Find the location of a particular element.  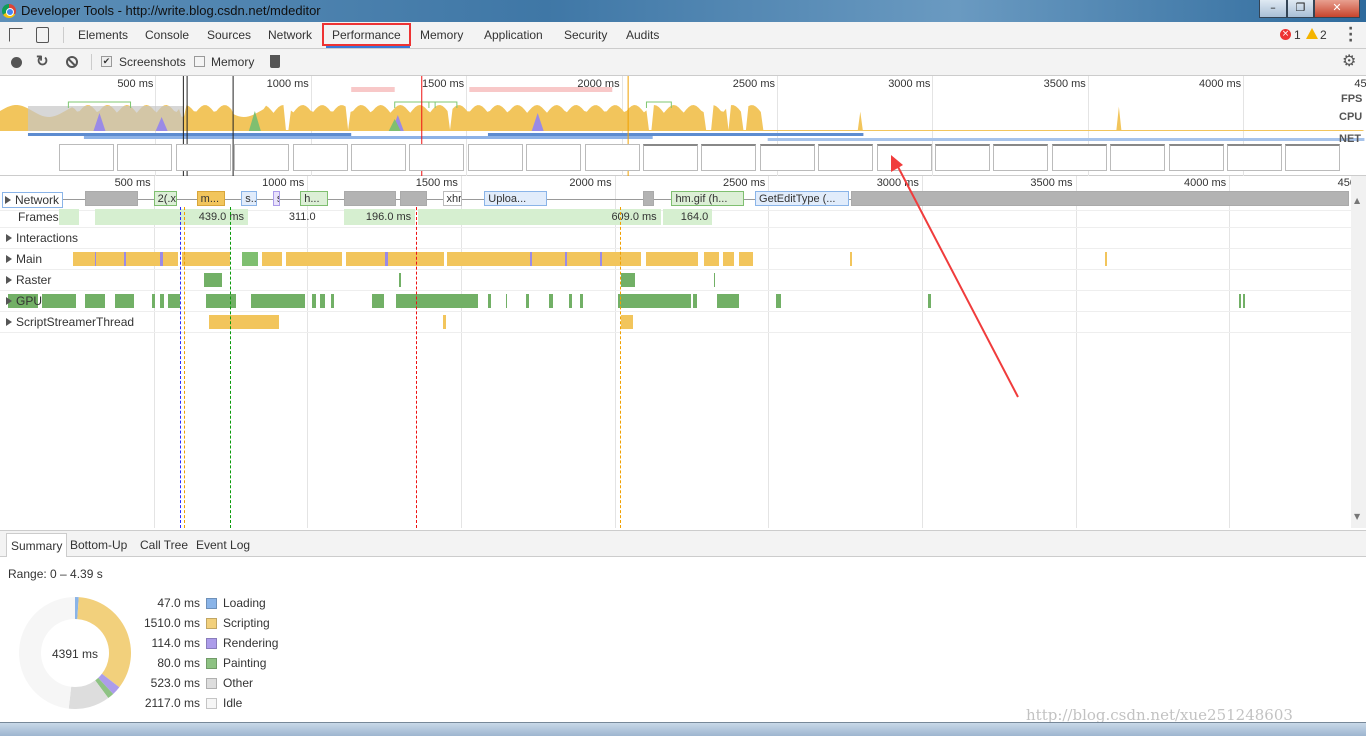

scroll-down-icon: ▼ is located at coordinates (1357, 516).